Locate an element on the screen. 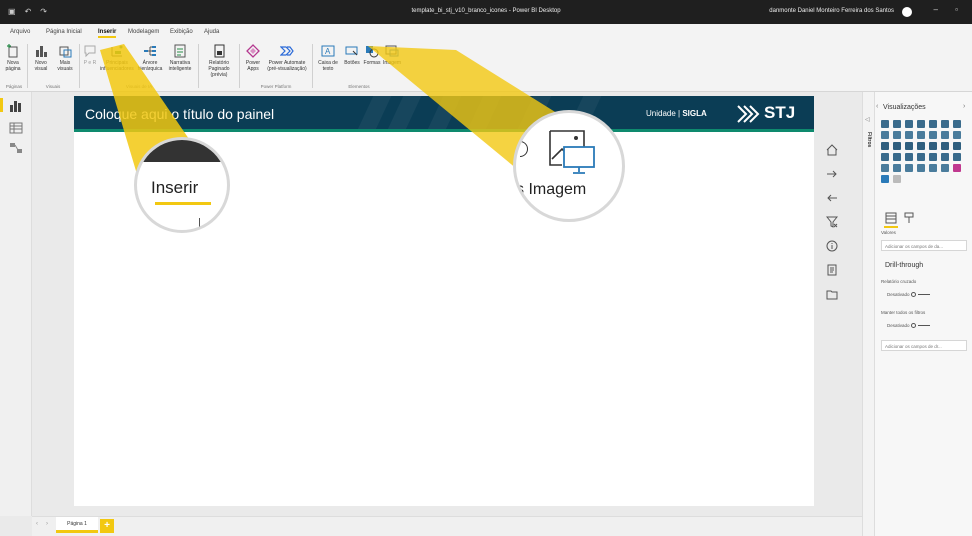  folder-icon is located at coordinates (832, 294).